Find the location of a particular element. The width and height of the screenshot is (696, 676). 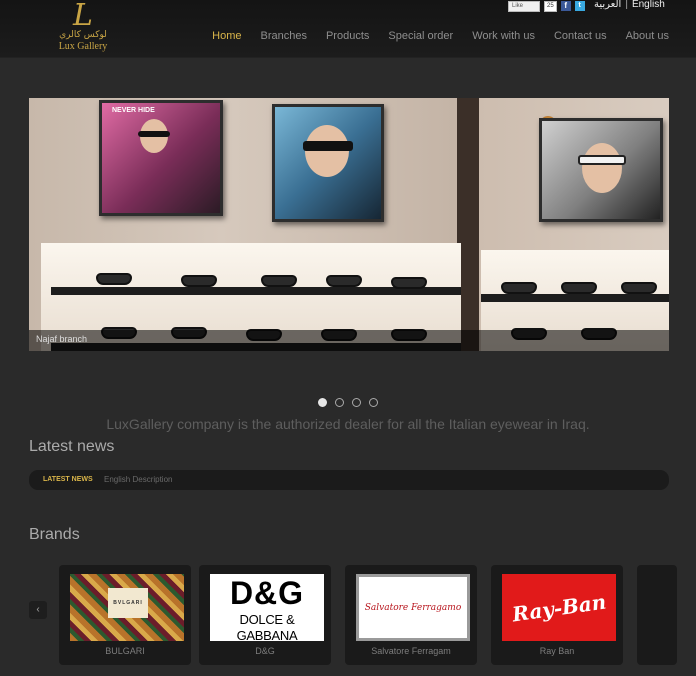

brand-card-ferragamo: Salvatore Ferragamo Salvatore Ferragam is located at coordinates (411, 615).